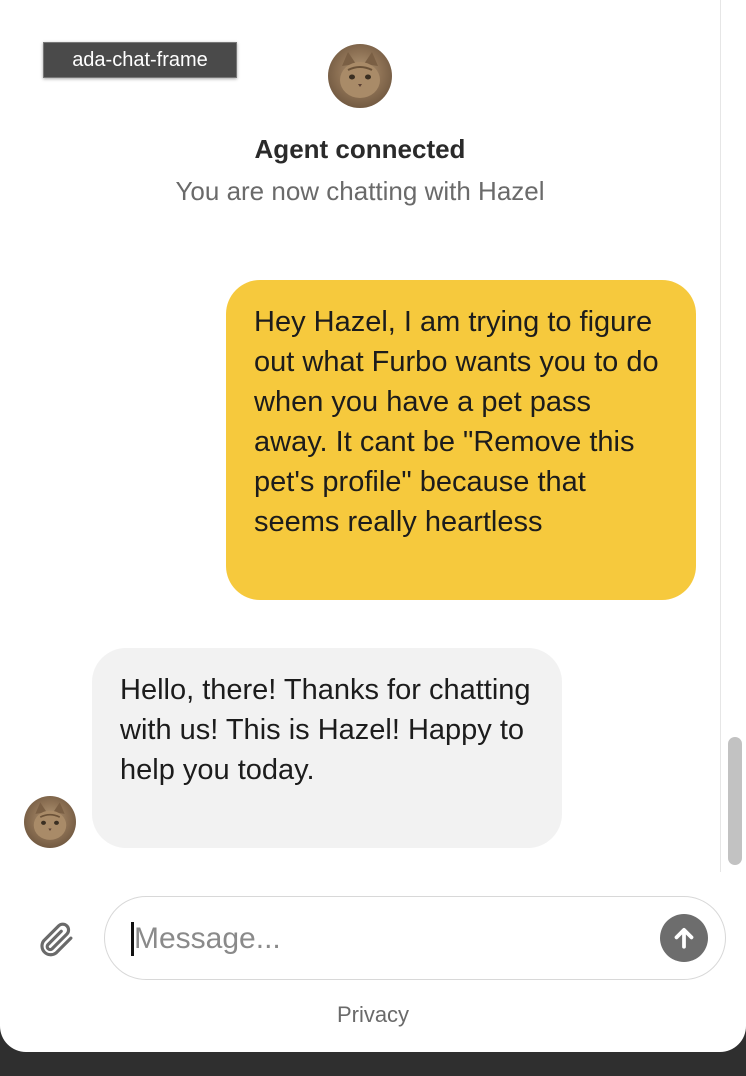 Image resolution: width=746 pixels, height=1076 pixels. I want to click on agent-connected-subtitle: You are now chatting with Hazel, so click(360, 191).